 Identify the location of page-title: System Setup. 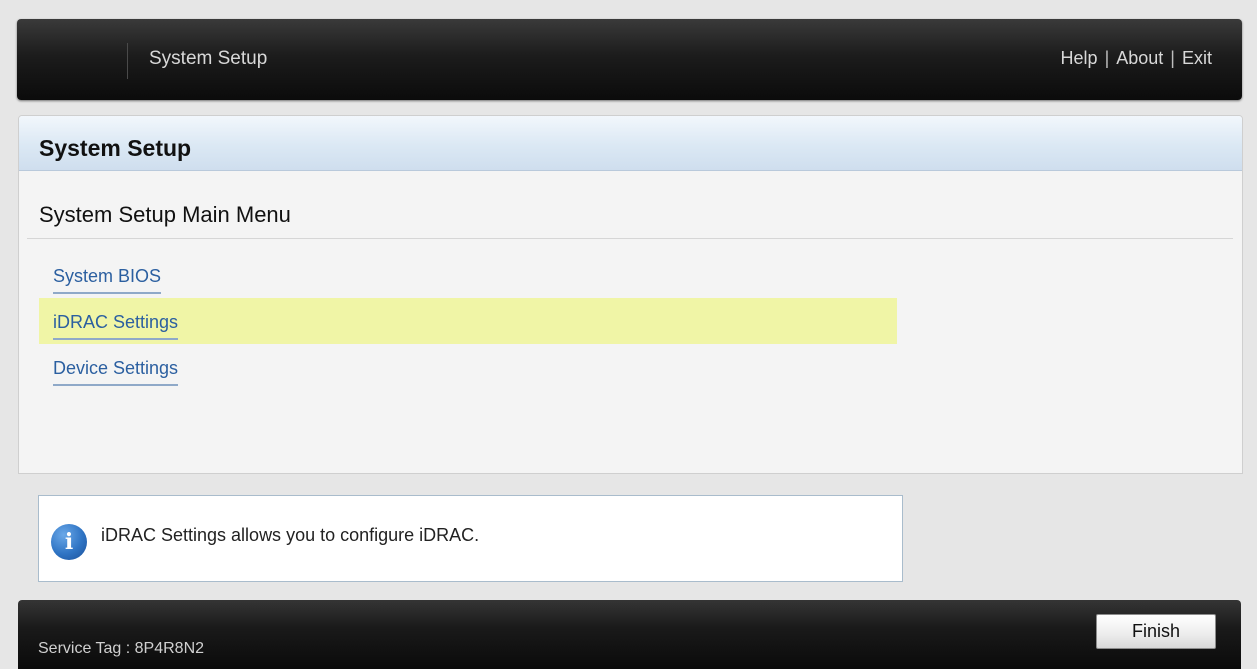
(115, 148).